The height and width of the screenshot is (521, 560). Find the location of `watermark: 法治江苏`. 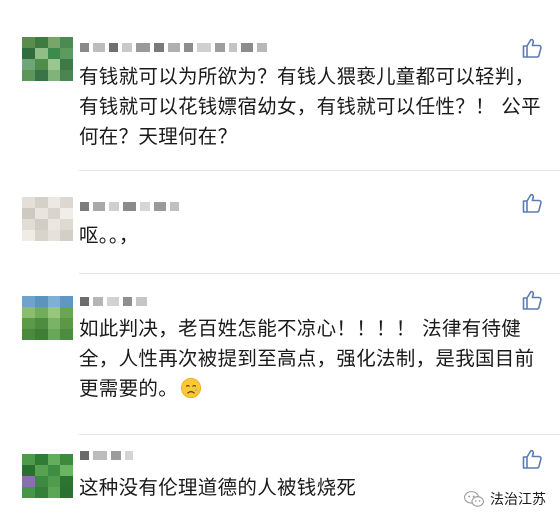

watermark: 法治江苏 is located at coordinates (504, 499).